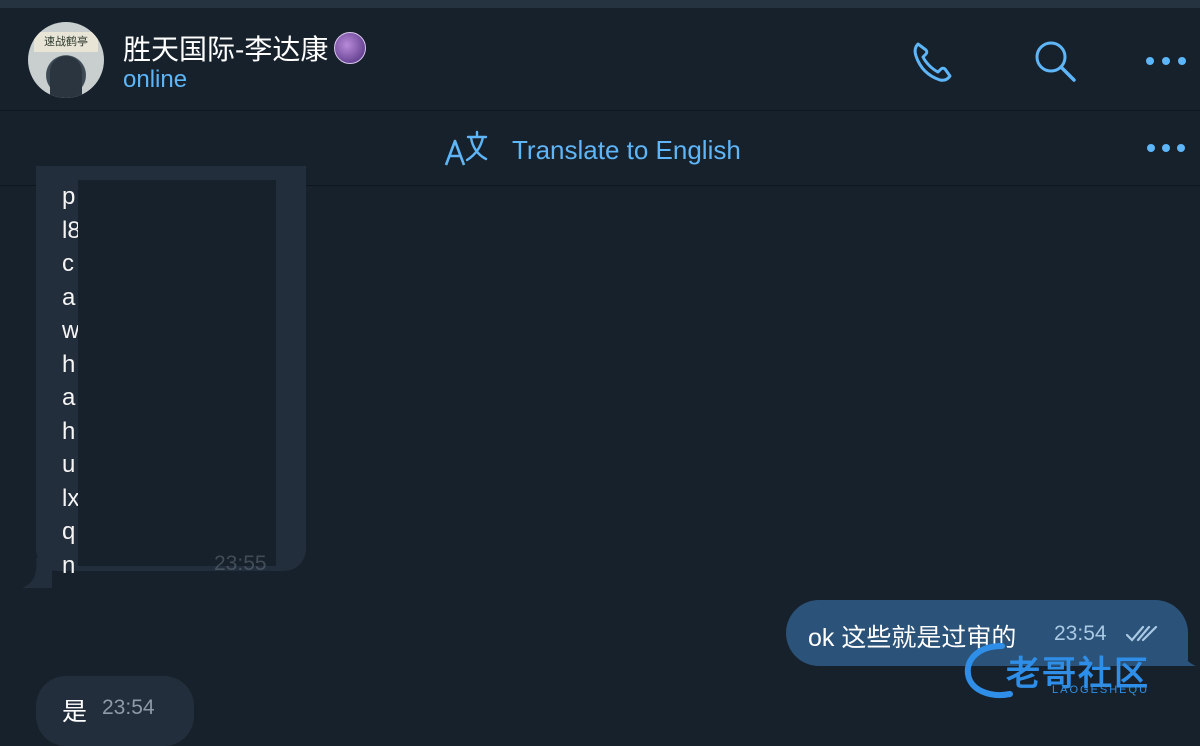 This screenshot has height=746, width=1200. What do you see at coordinates (66, 77) in the screenshot?
I see `avatar-person` at bounding box center [66, 77].